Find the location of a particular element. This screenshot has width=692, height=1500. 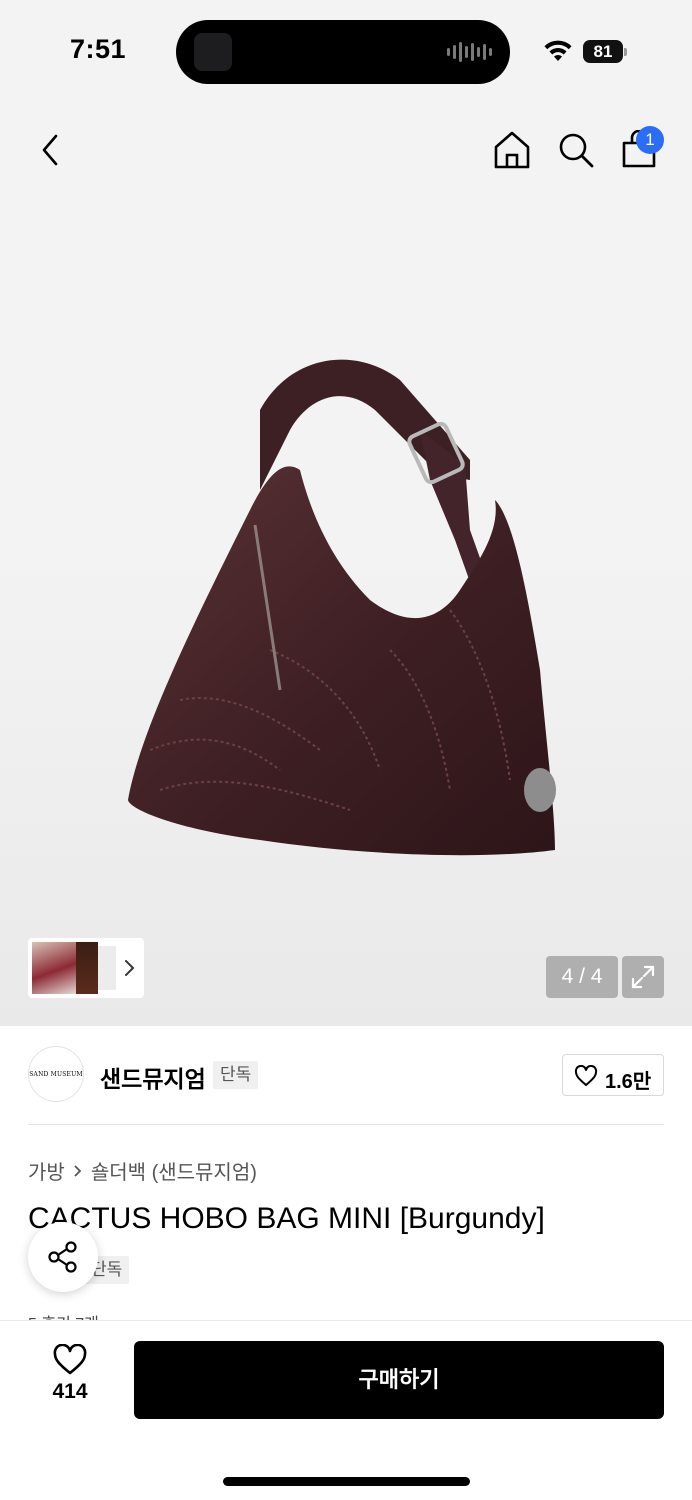

audio-wave-icon is located at coordinates (469, 52).